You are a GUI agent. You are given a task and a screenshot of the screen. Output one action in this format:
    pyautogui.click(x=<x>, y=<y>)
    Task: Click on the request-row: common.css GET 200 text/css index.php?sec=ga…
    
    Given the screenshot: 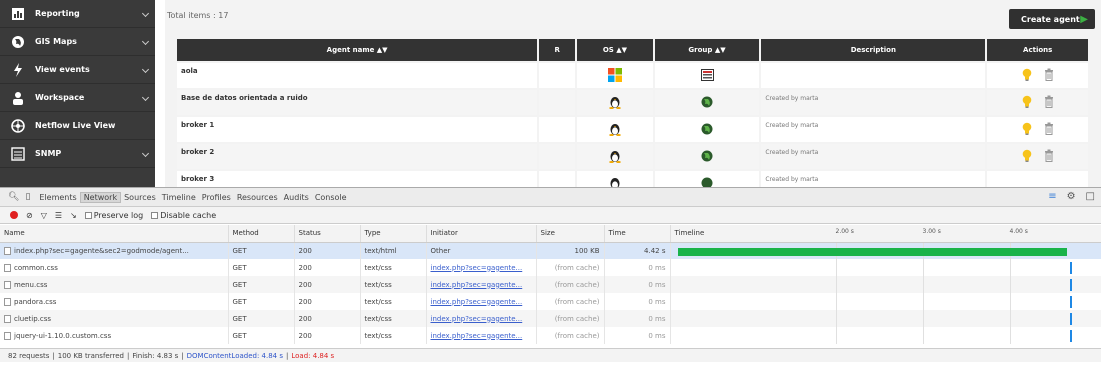 What is the action you would take?
    pyautogui.click(x=550, y=267)
    